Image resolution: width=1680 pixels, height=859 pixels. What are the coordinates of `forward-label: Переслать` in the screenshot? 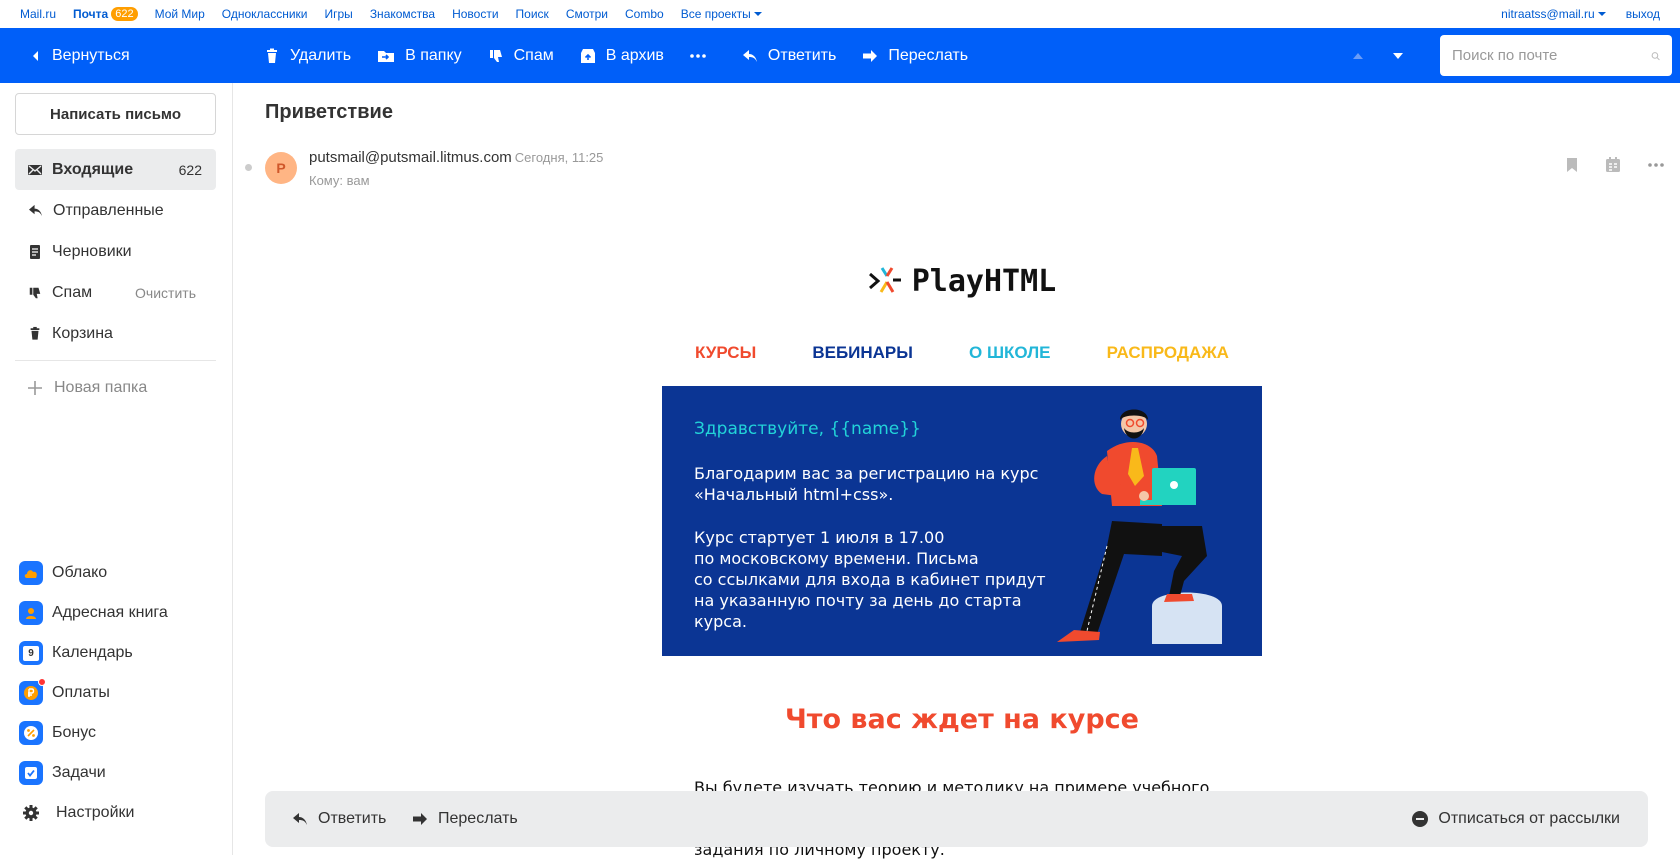 It's located at (928, 55).